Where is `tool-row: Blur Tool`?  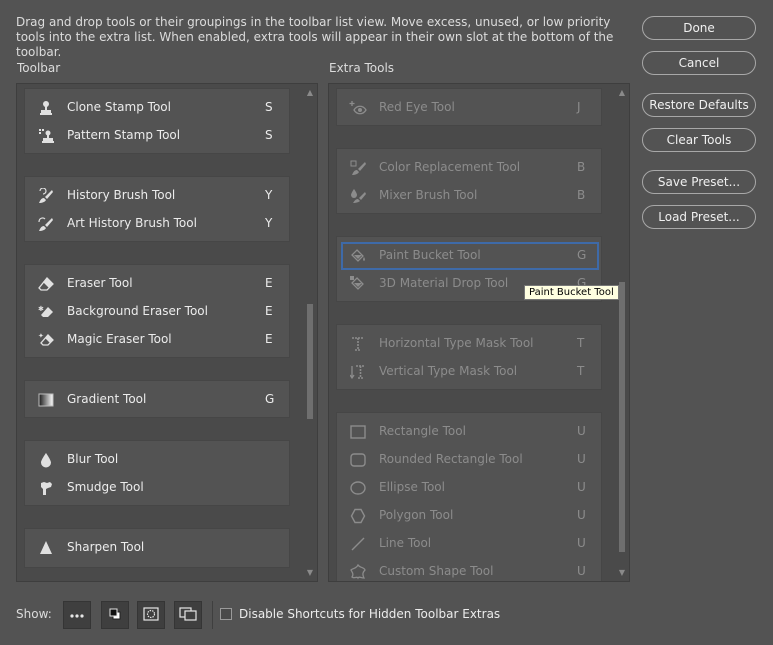
tool-row: Blur Tool is located at coordinates (157, 460).